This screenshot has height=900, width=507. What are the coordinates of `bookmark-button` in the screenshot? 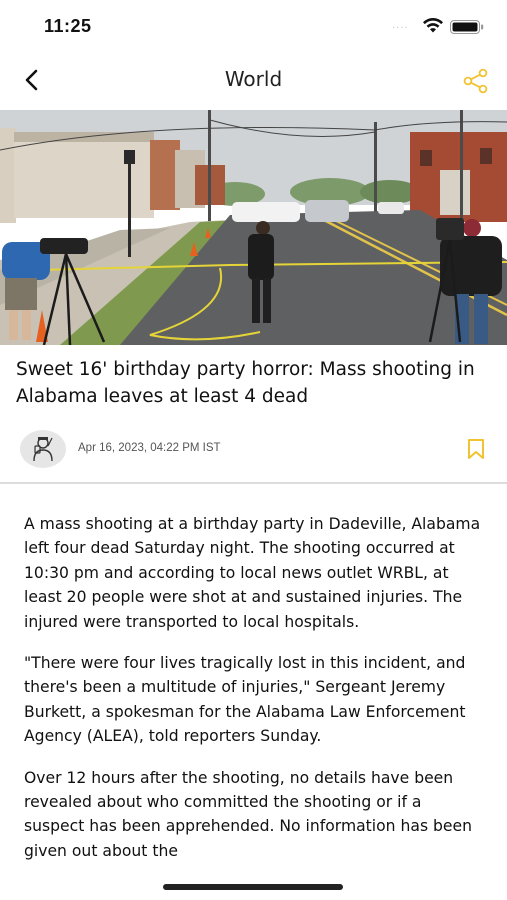 It's located at (476, 449).